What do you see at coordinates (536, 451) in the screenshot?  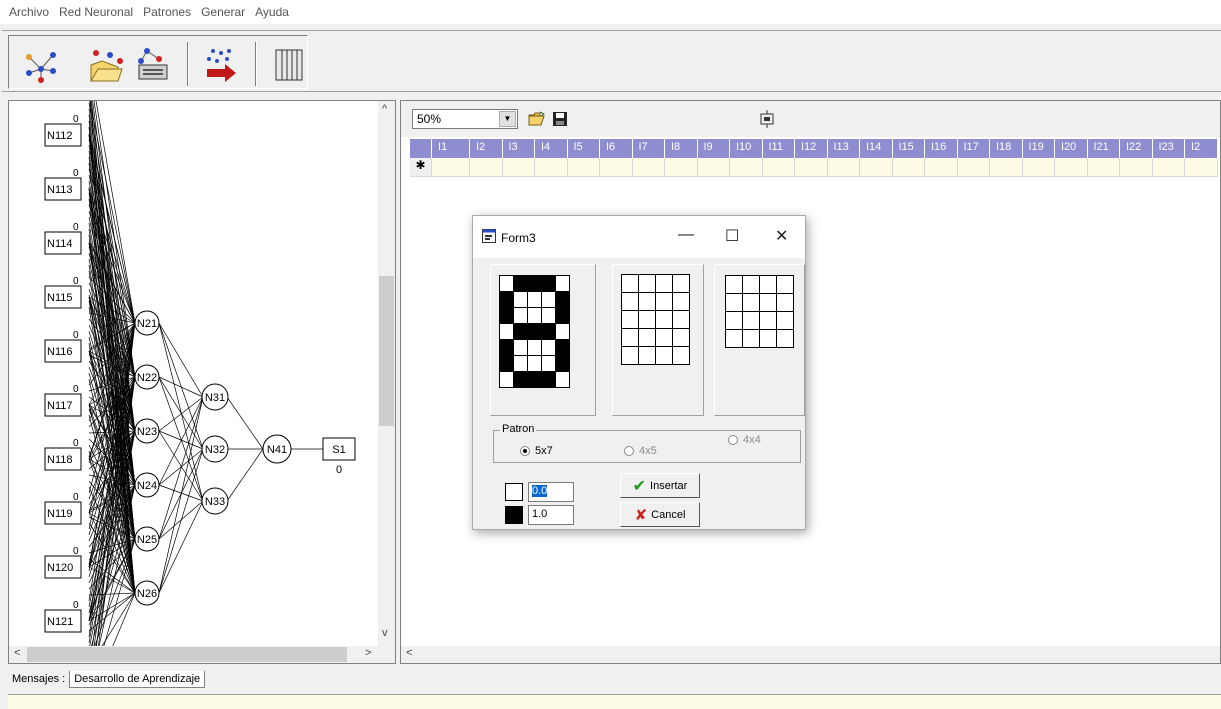 I see `radio-5x7: 5x7` at bounding box center [536, 451].